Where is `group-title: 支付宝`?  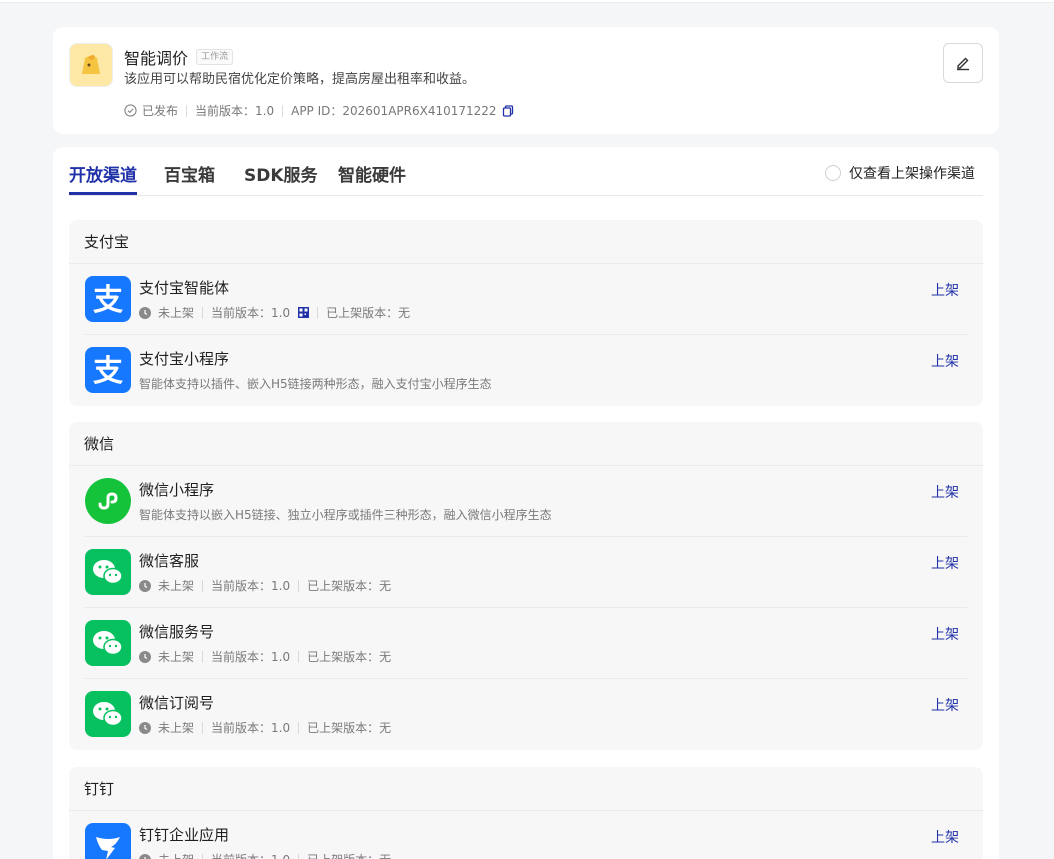
group-title: 支付宝 is located at coordinates (526, 242).